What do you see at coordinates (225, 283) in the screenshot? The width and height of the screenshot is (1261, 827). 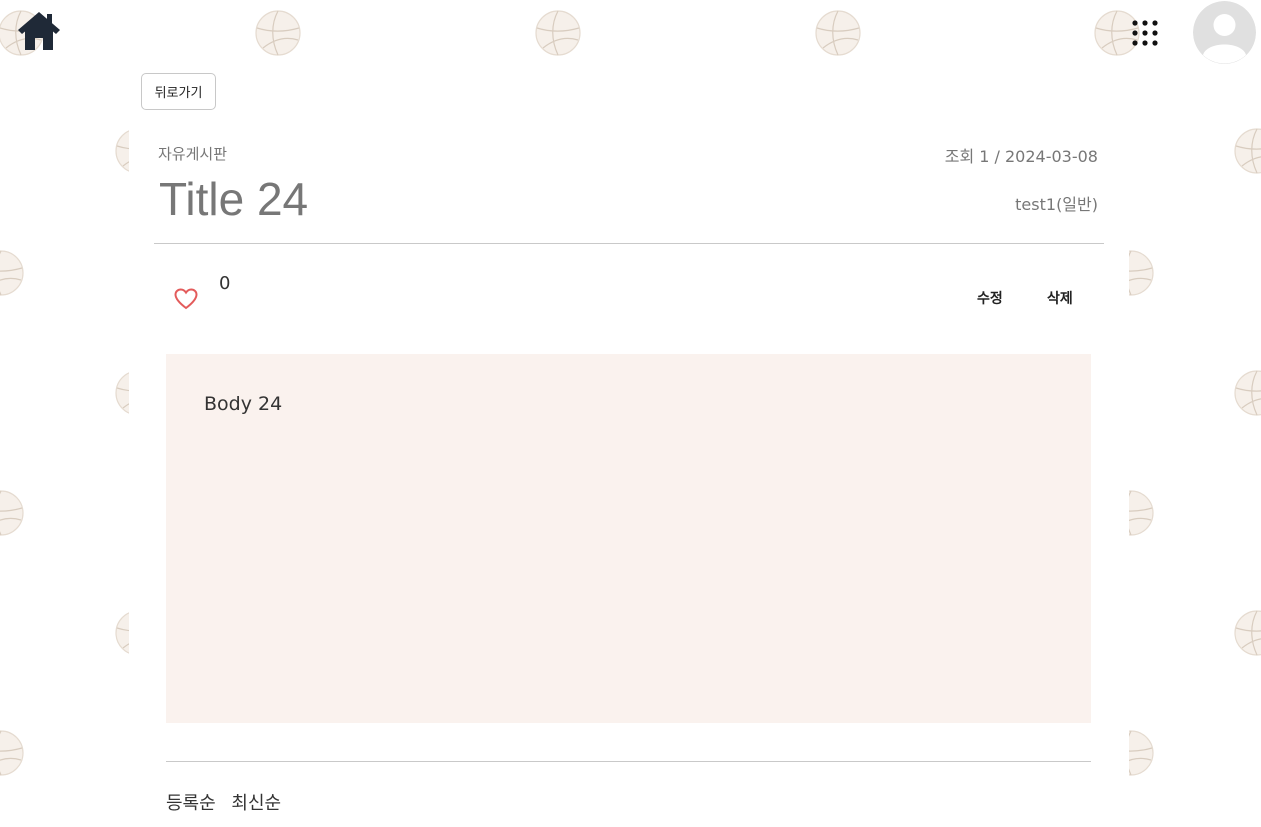 I see `like-count: 0` at bounding box center [225, 283].